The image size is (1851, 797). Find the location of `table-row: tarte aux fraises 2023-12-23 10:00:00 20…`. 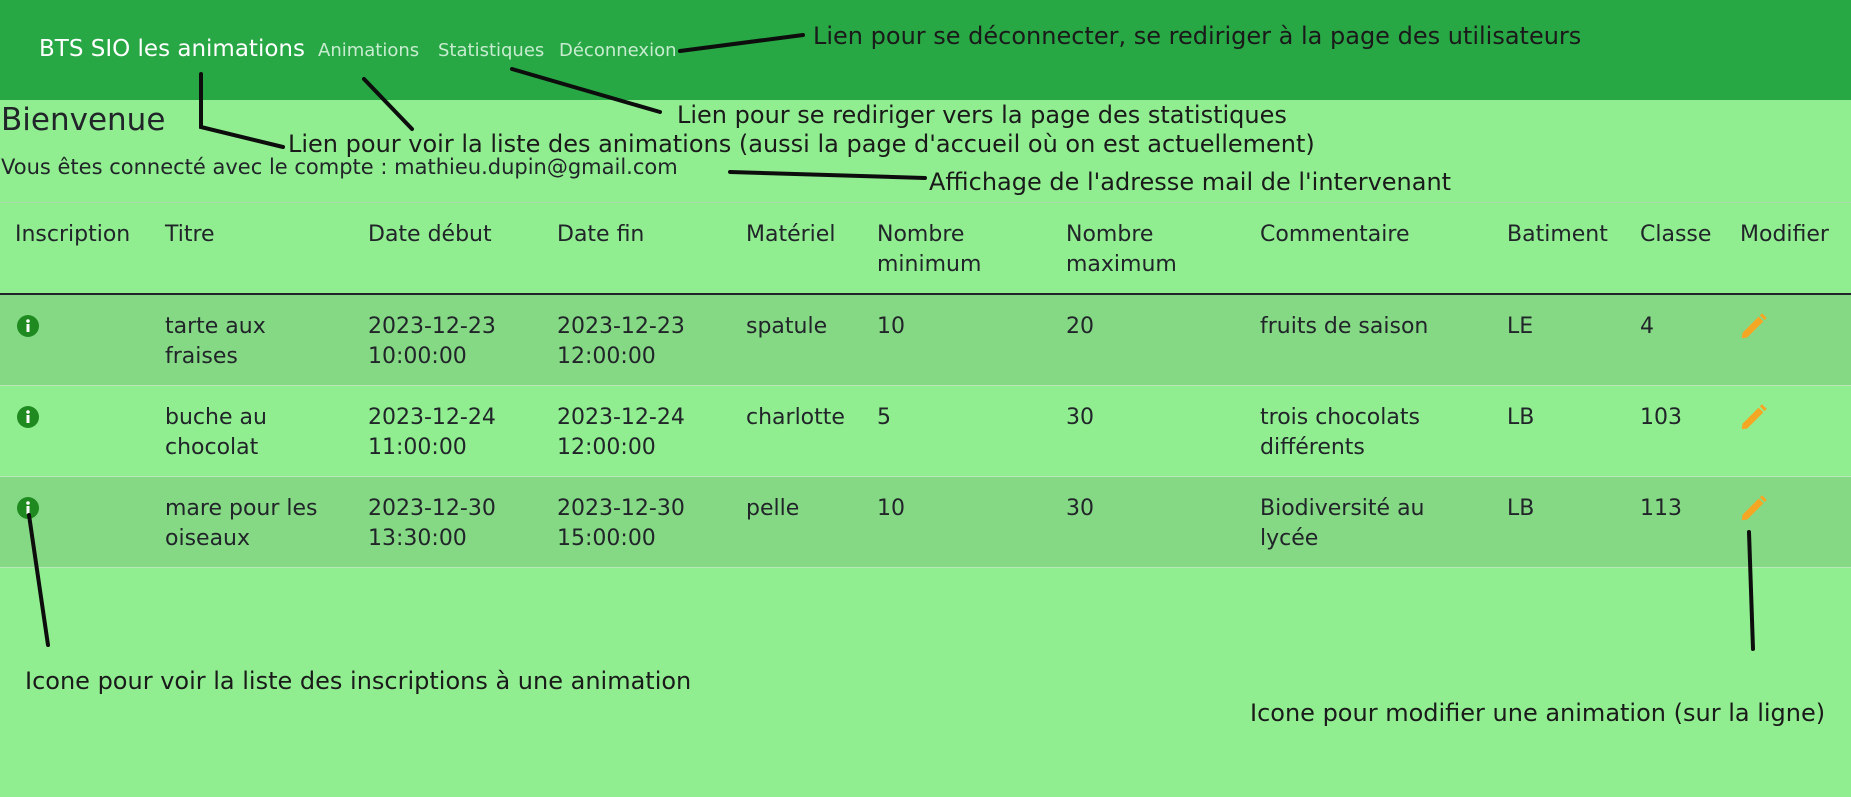

table-row: tarte aux fraises 2023-12-23 10:00:00 20… is located at coordinates (925, 340).